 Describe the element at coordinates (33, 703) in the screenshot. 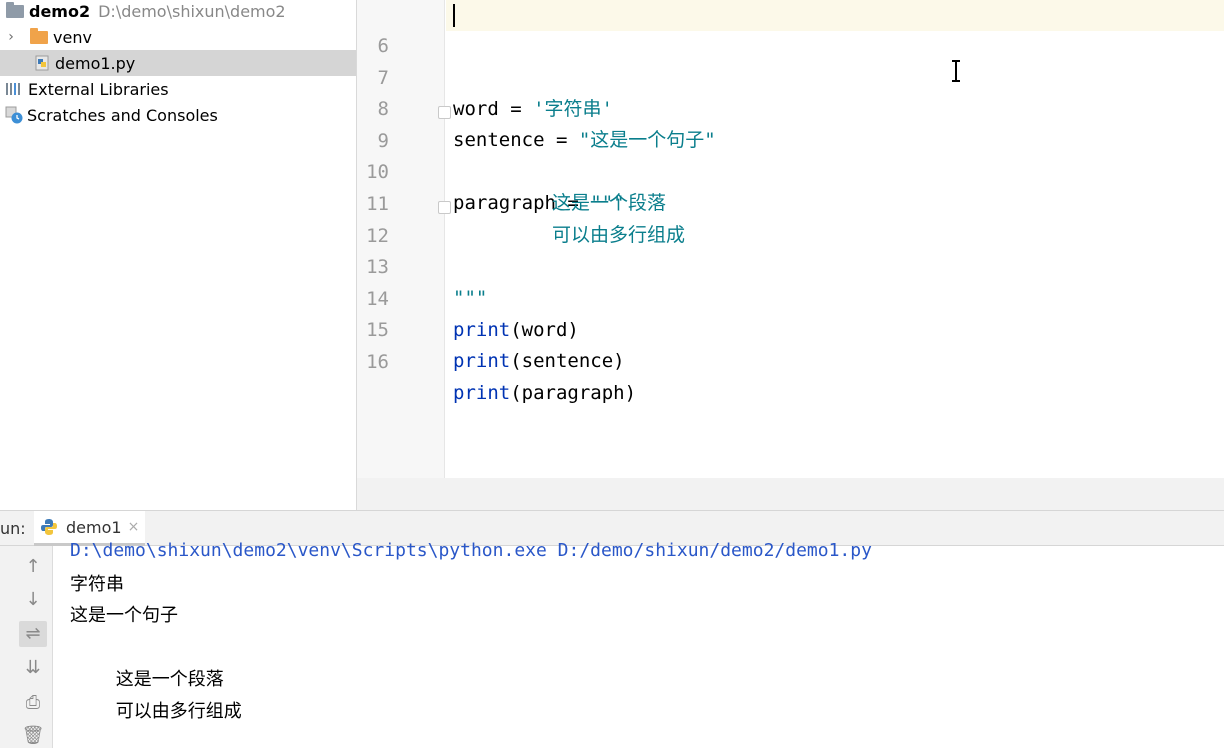

I see `print-icon: ⎙` at that location.